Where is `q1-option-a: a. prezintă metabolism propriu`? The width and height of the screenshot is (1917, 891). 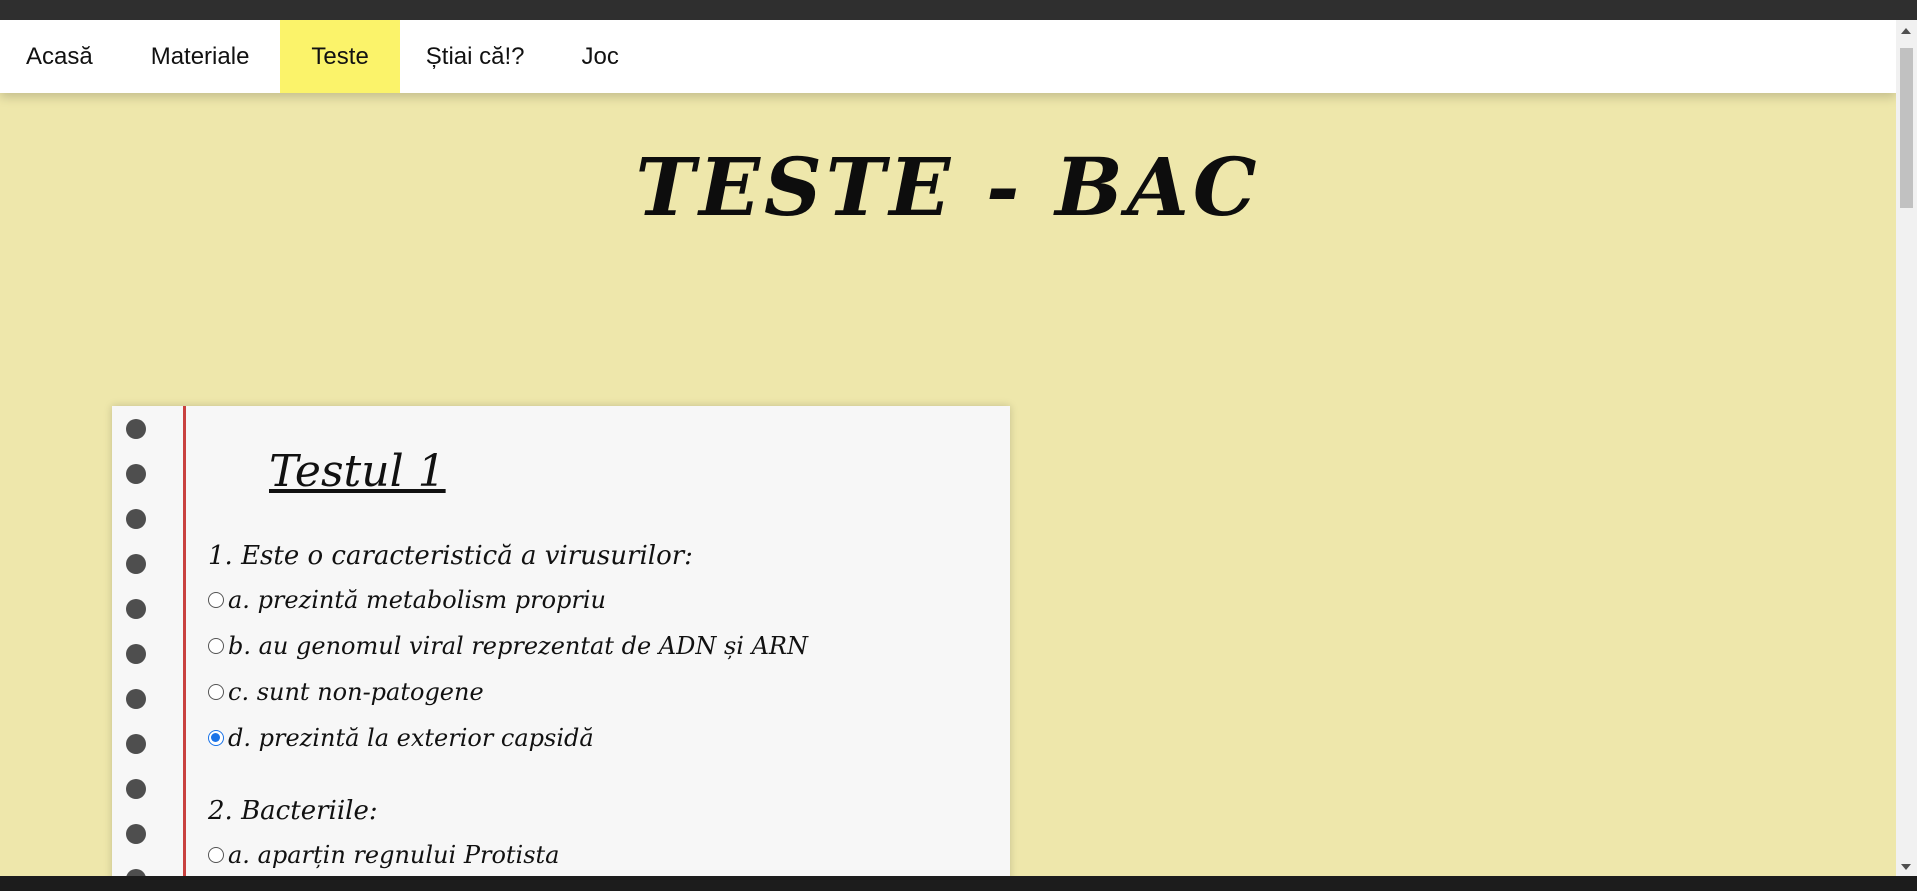
q1-option-a: a. prezintă metabolism propriu is located at coordinates (407, 600).